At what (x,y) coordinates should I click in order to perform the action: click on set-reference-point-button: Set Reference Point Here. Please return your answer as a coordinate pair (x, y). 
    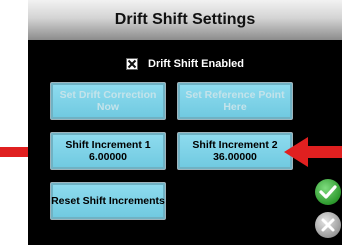
    Looking at the image, I should click on (235, 101).